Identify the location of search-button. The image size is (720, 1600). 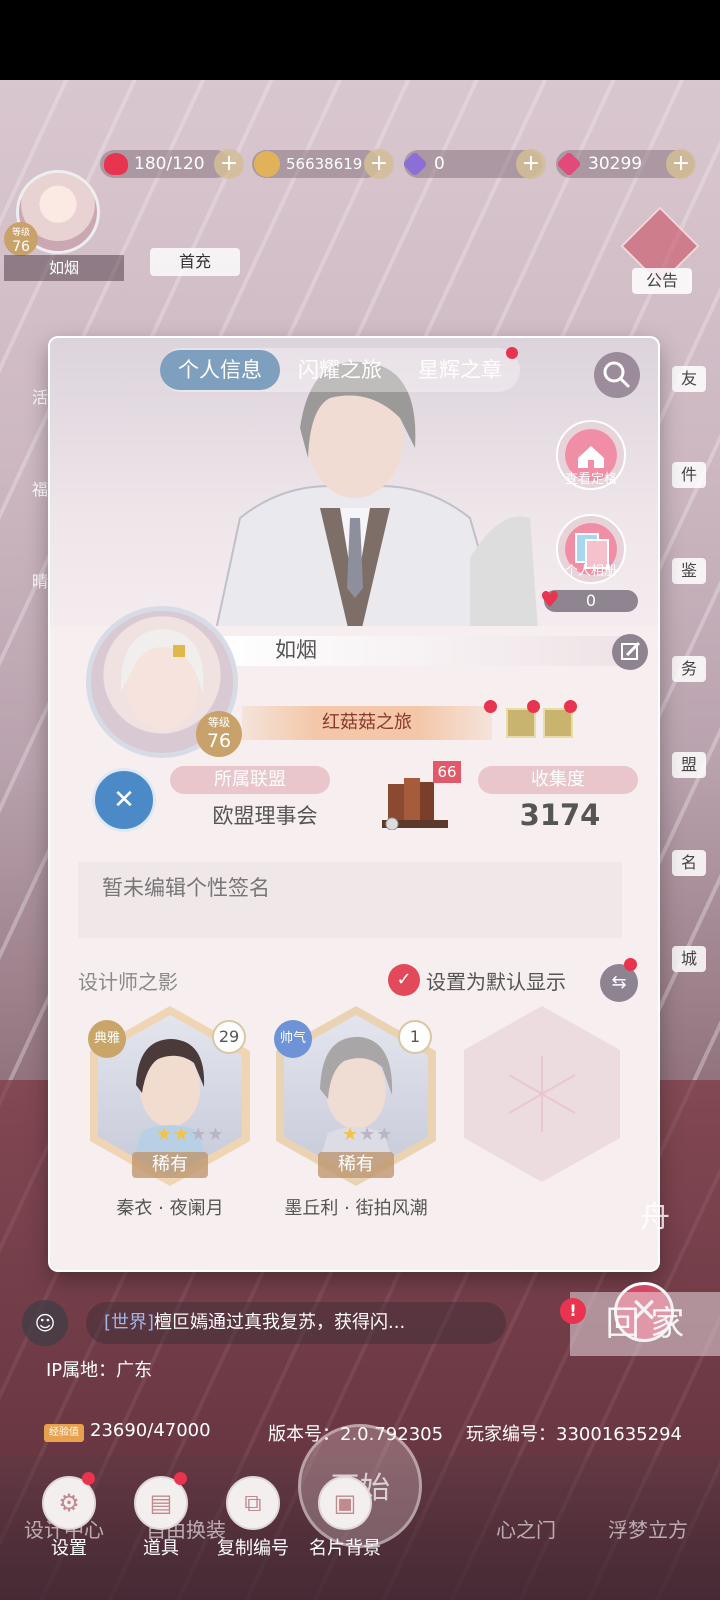
(617, 375).